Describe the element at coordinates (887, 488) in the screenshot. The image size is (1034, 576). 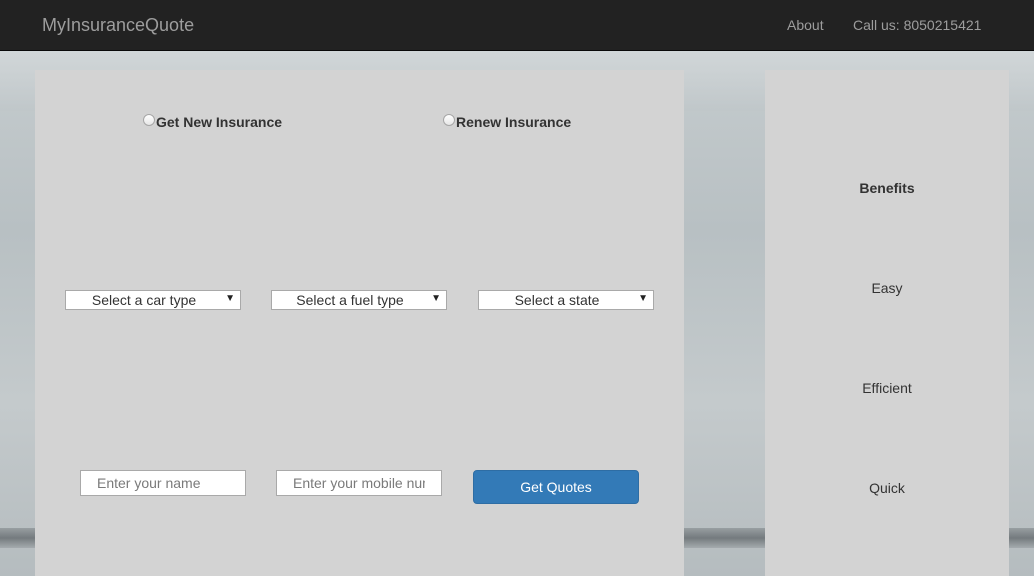
I see `benefit-item: Quick` at that location.